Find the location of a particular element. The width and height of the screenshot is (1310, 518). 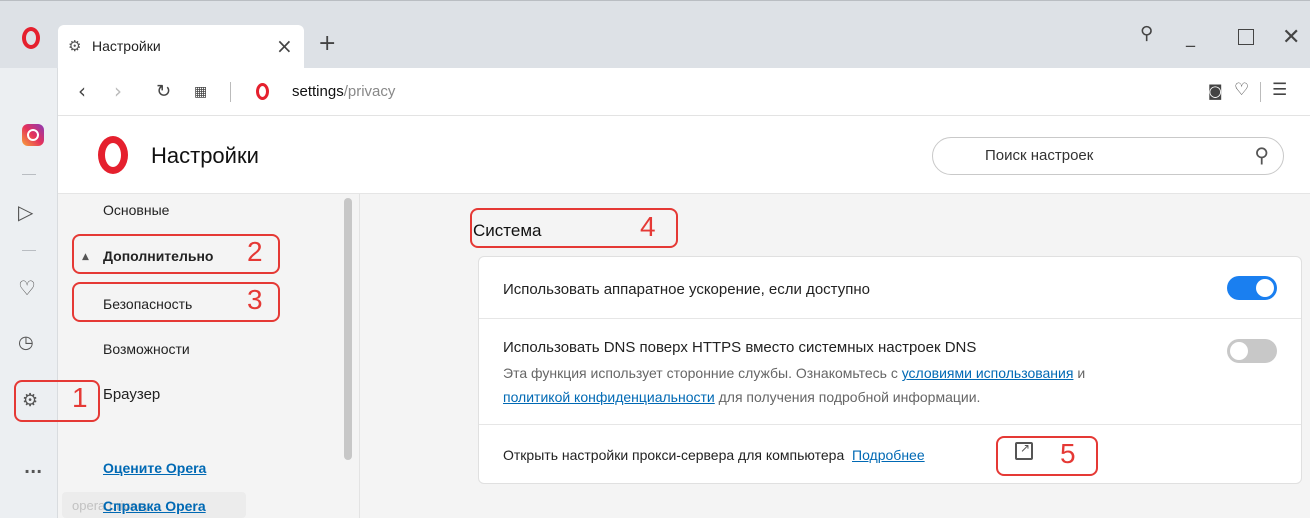

nav-item-browser: Браузер is located at coordinates (131, 394).